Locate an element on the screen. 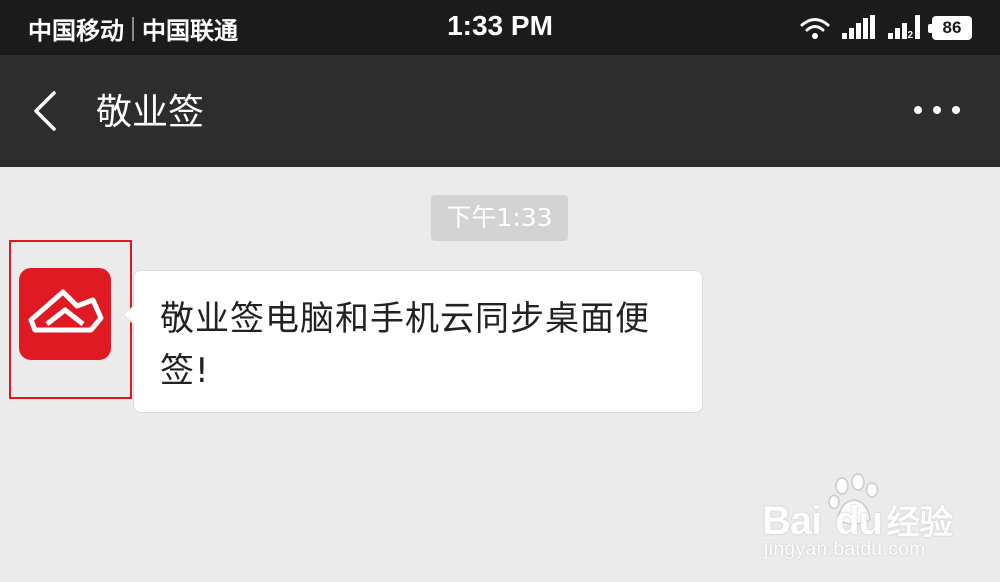  status-icons: 2 86 is located at coordinates (886, 28).